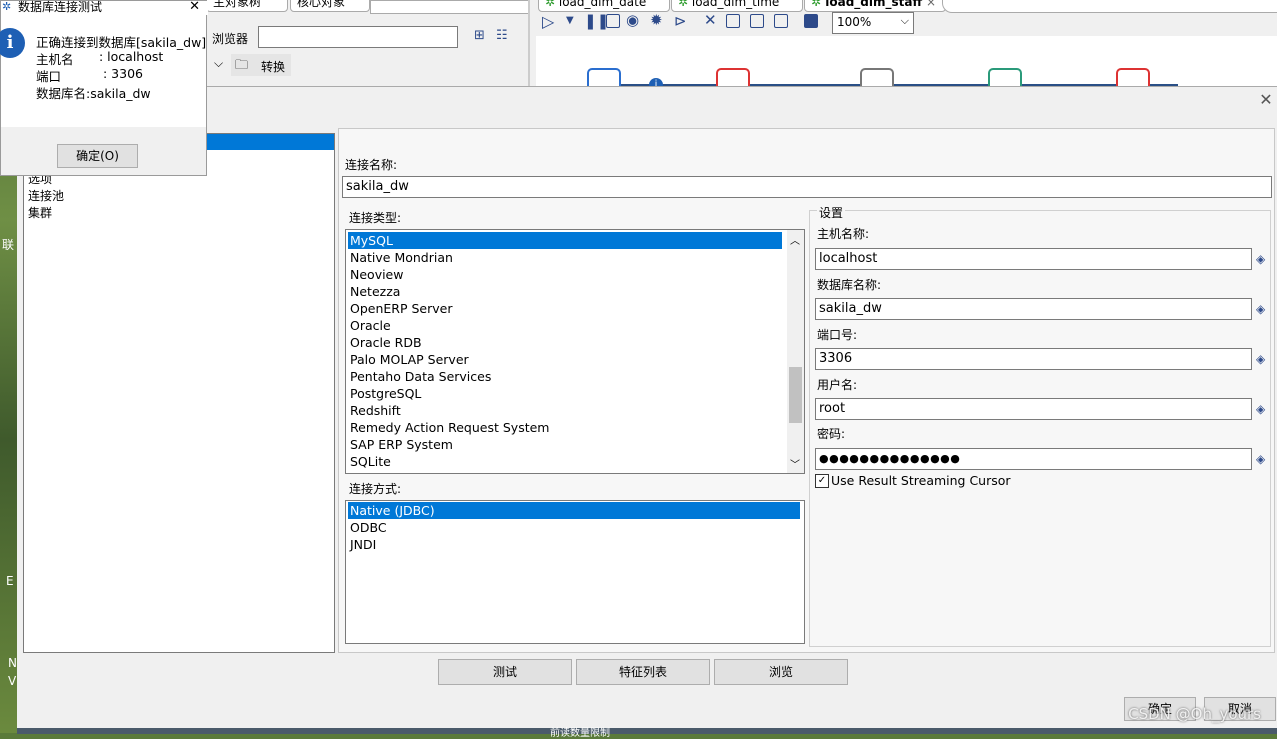 The width and height of the screenshot is (1277, 739). Describe the element at coordinates (505, 672) in the screenshot. I see `test-button: 测试` at that location.